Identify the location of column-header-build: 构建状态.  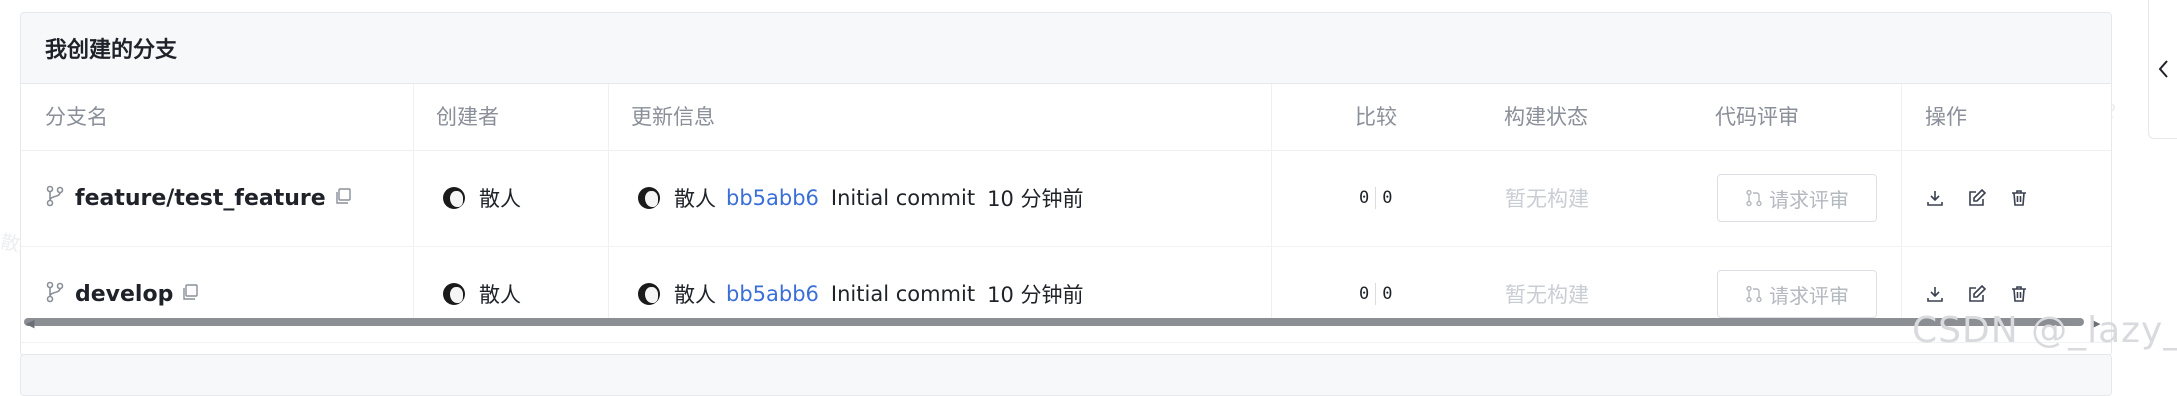
(1546, 117).